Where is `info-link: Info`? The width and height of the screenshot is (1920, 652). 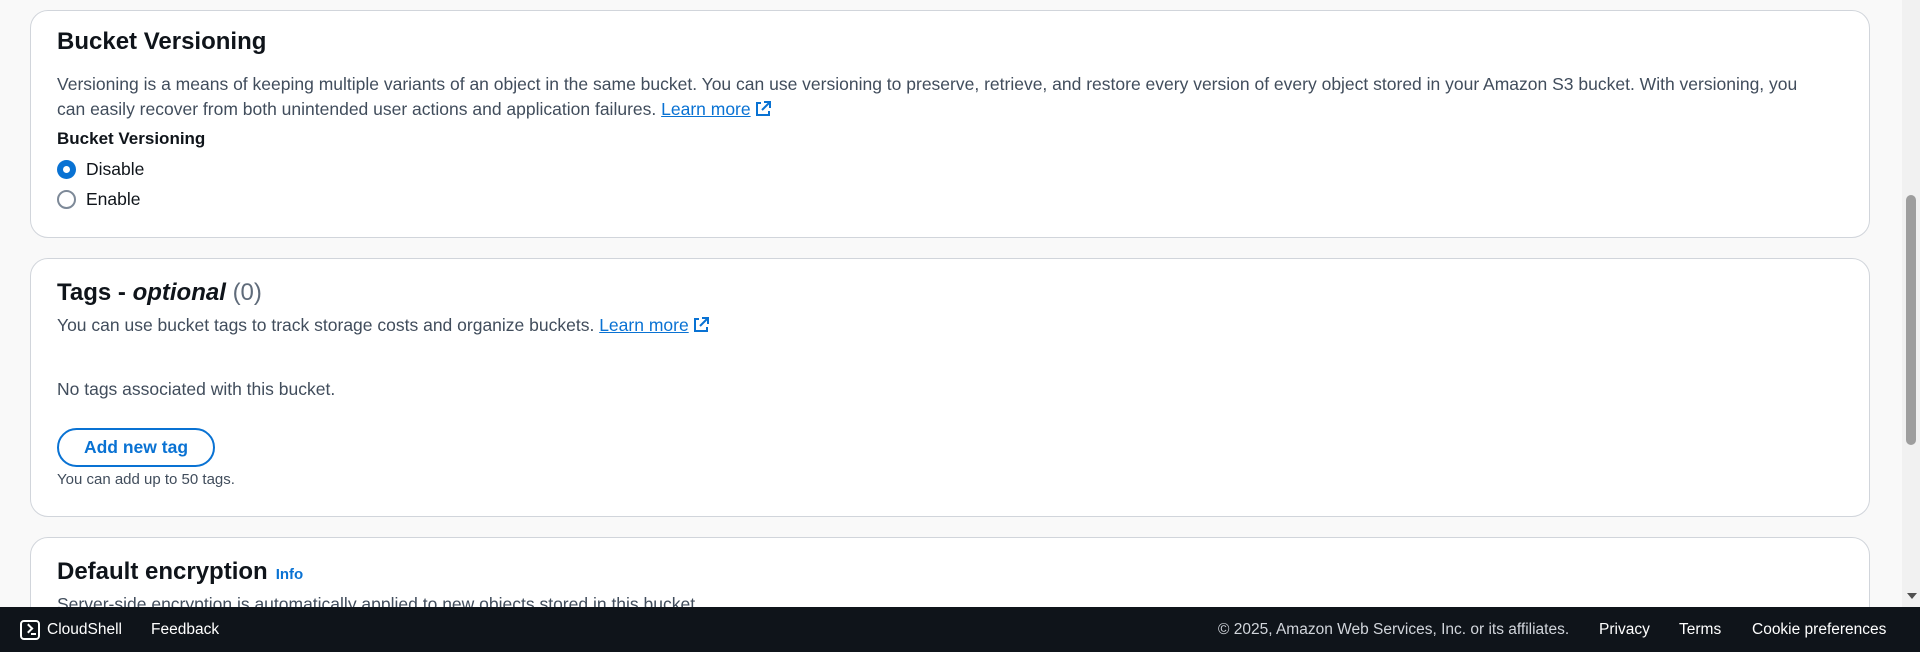
info-link: Info is located at coordinates (290, 574).